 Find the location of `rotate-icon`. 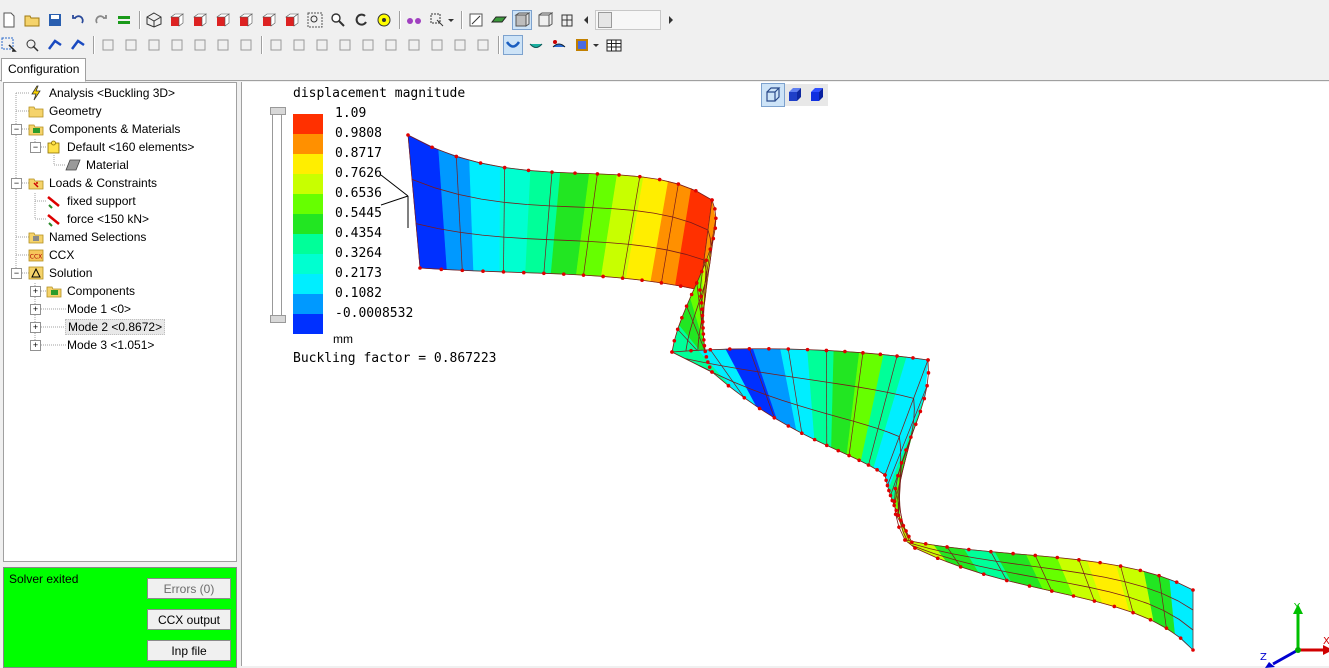

rotate-icon is located at coordinates (361, 20).